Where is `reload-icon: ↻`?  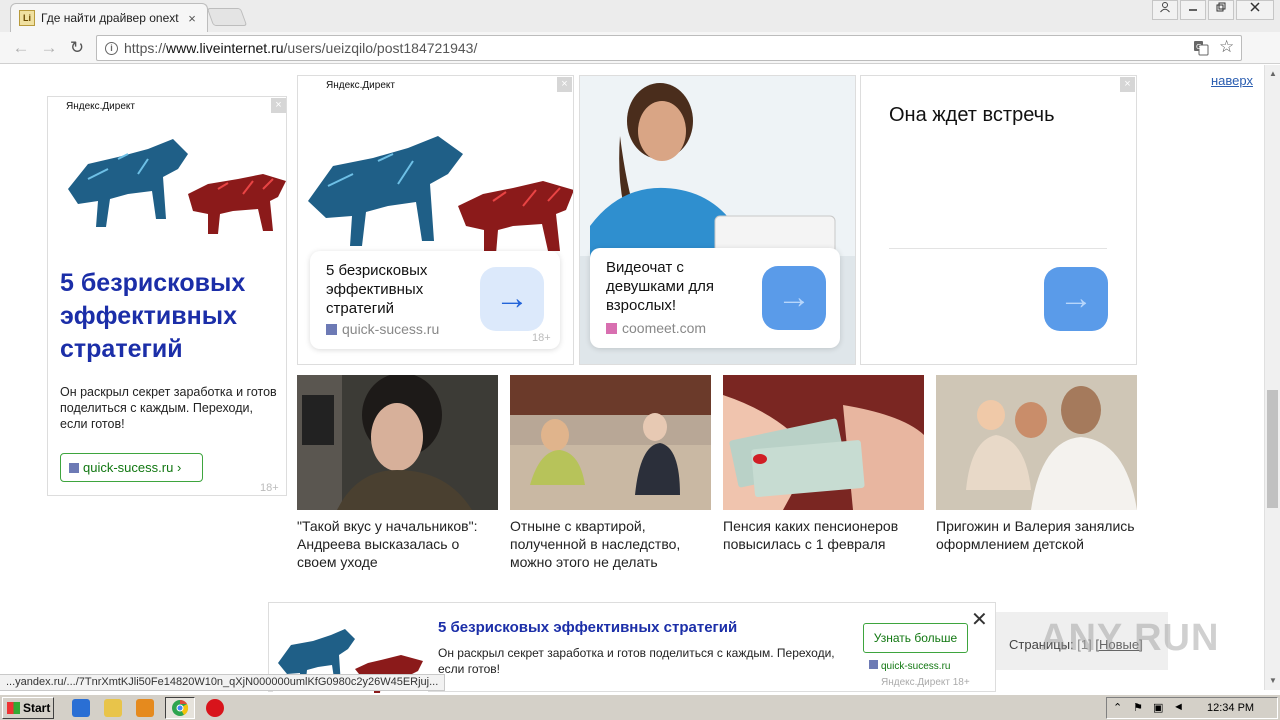 reload-icon: ↻ is located at coordinates (77, 48).